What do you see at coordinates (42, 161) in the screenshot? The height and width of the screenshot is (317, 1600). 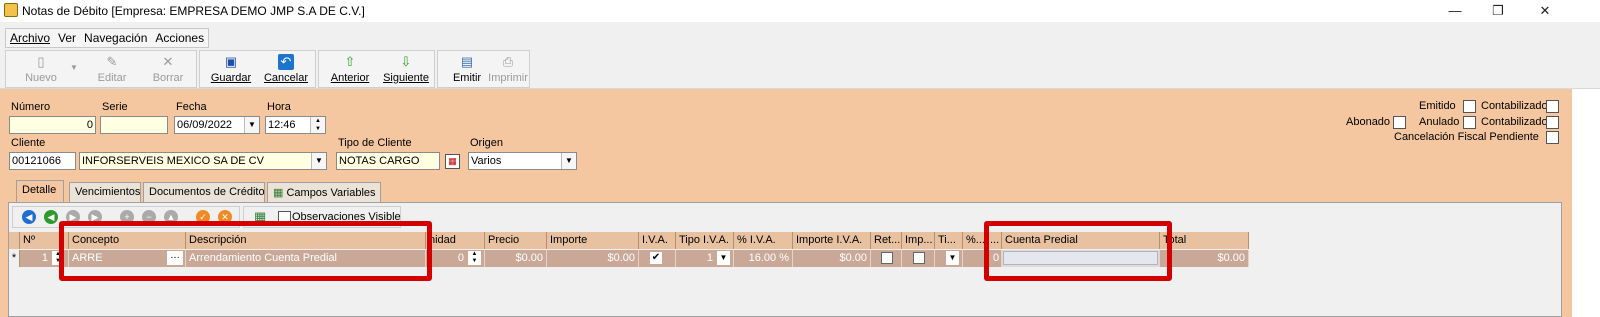 I see `cliente-code-field: 00121066` at bounding box center [42, 161].